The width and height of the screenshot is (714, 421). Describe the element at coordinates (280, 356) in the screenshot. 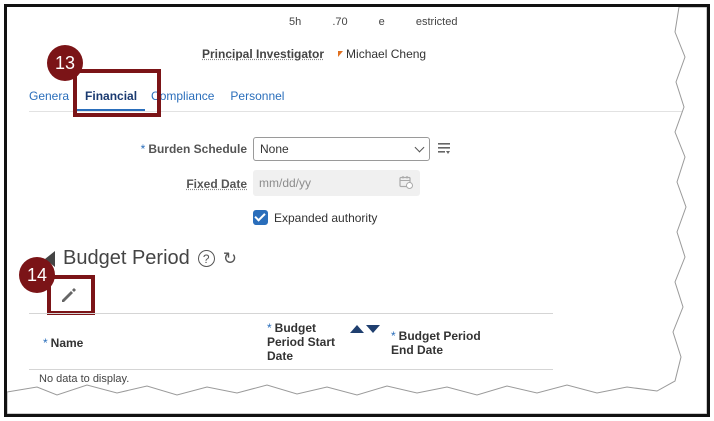

I see `column-start-line3: Date` at that location.